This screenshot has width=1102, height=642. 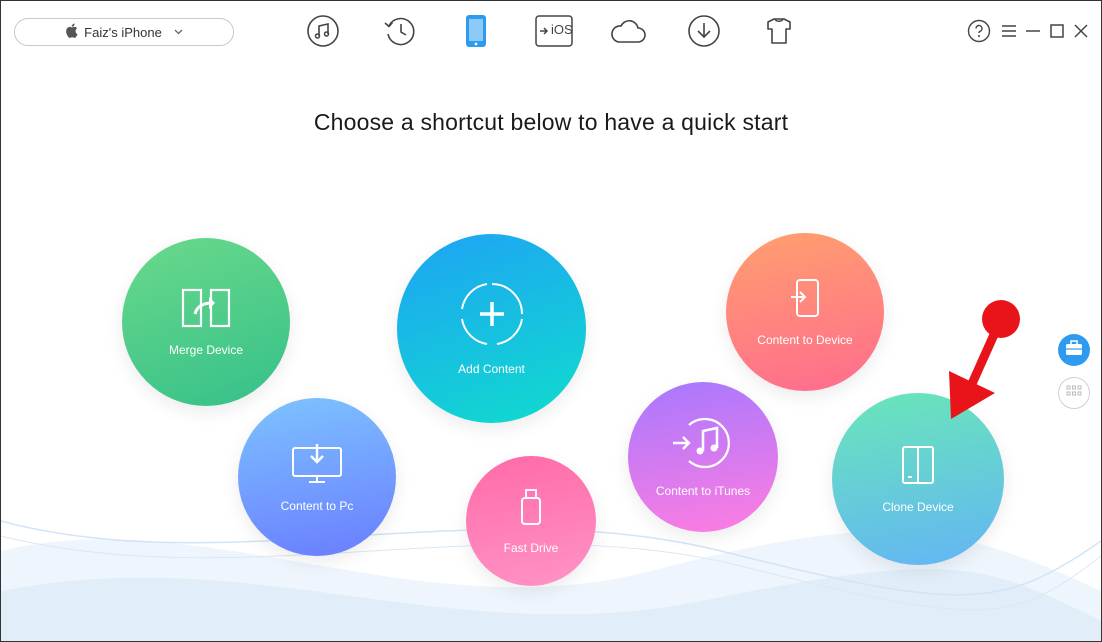 I want to click on content-to-itunes-button: Content to iTunes, so click(x=703, y=457).